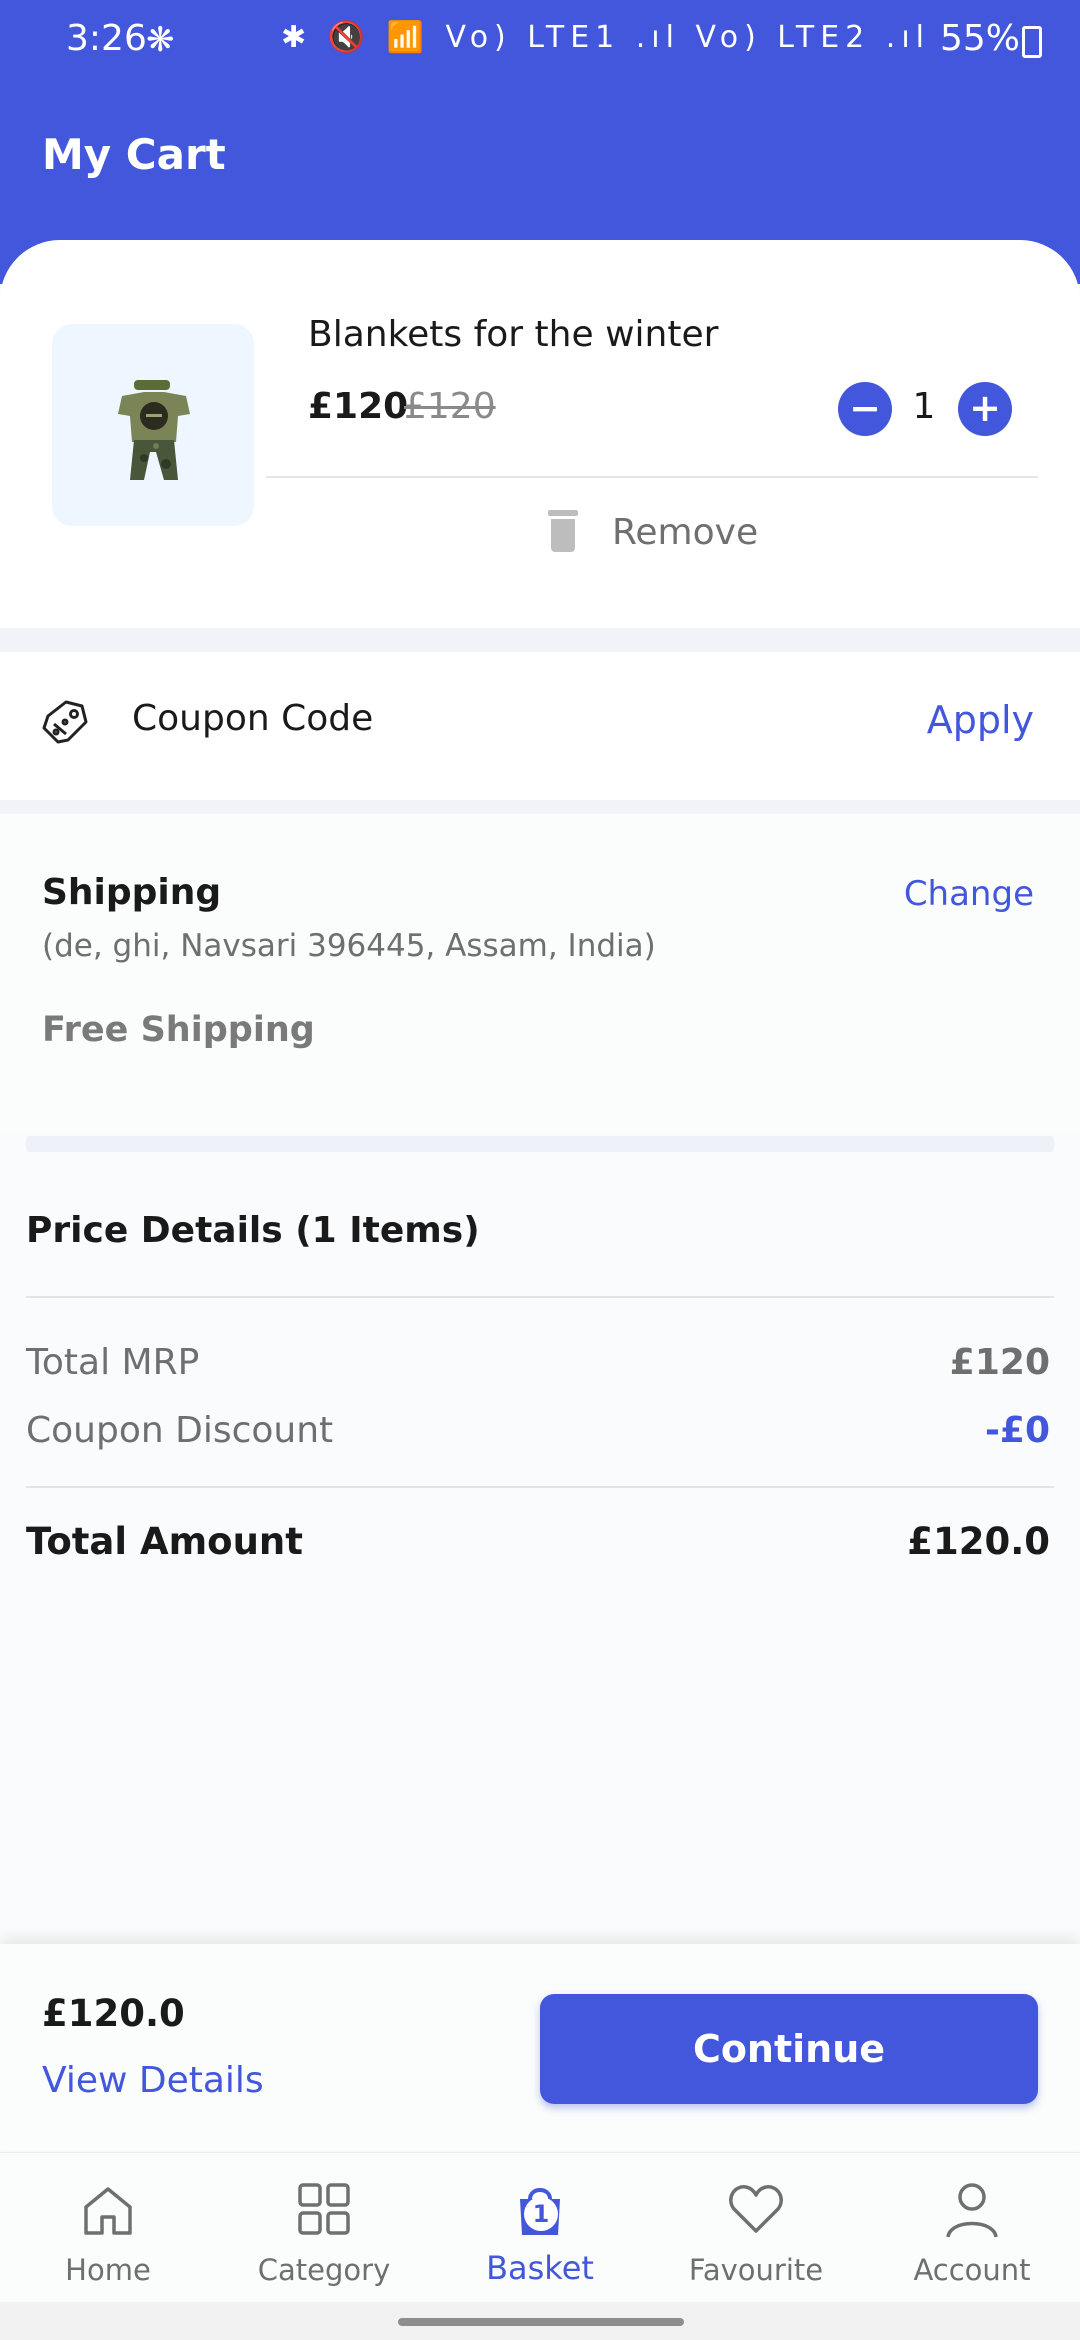  What do you see at coordinates (541, 2214) in the screenshot?
I see `basket-count-badge: 1` at bounding box center [541, 2214].